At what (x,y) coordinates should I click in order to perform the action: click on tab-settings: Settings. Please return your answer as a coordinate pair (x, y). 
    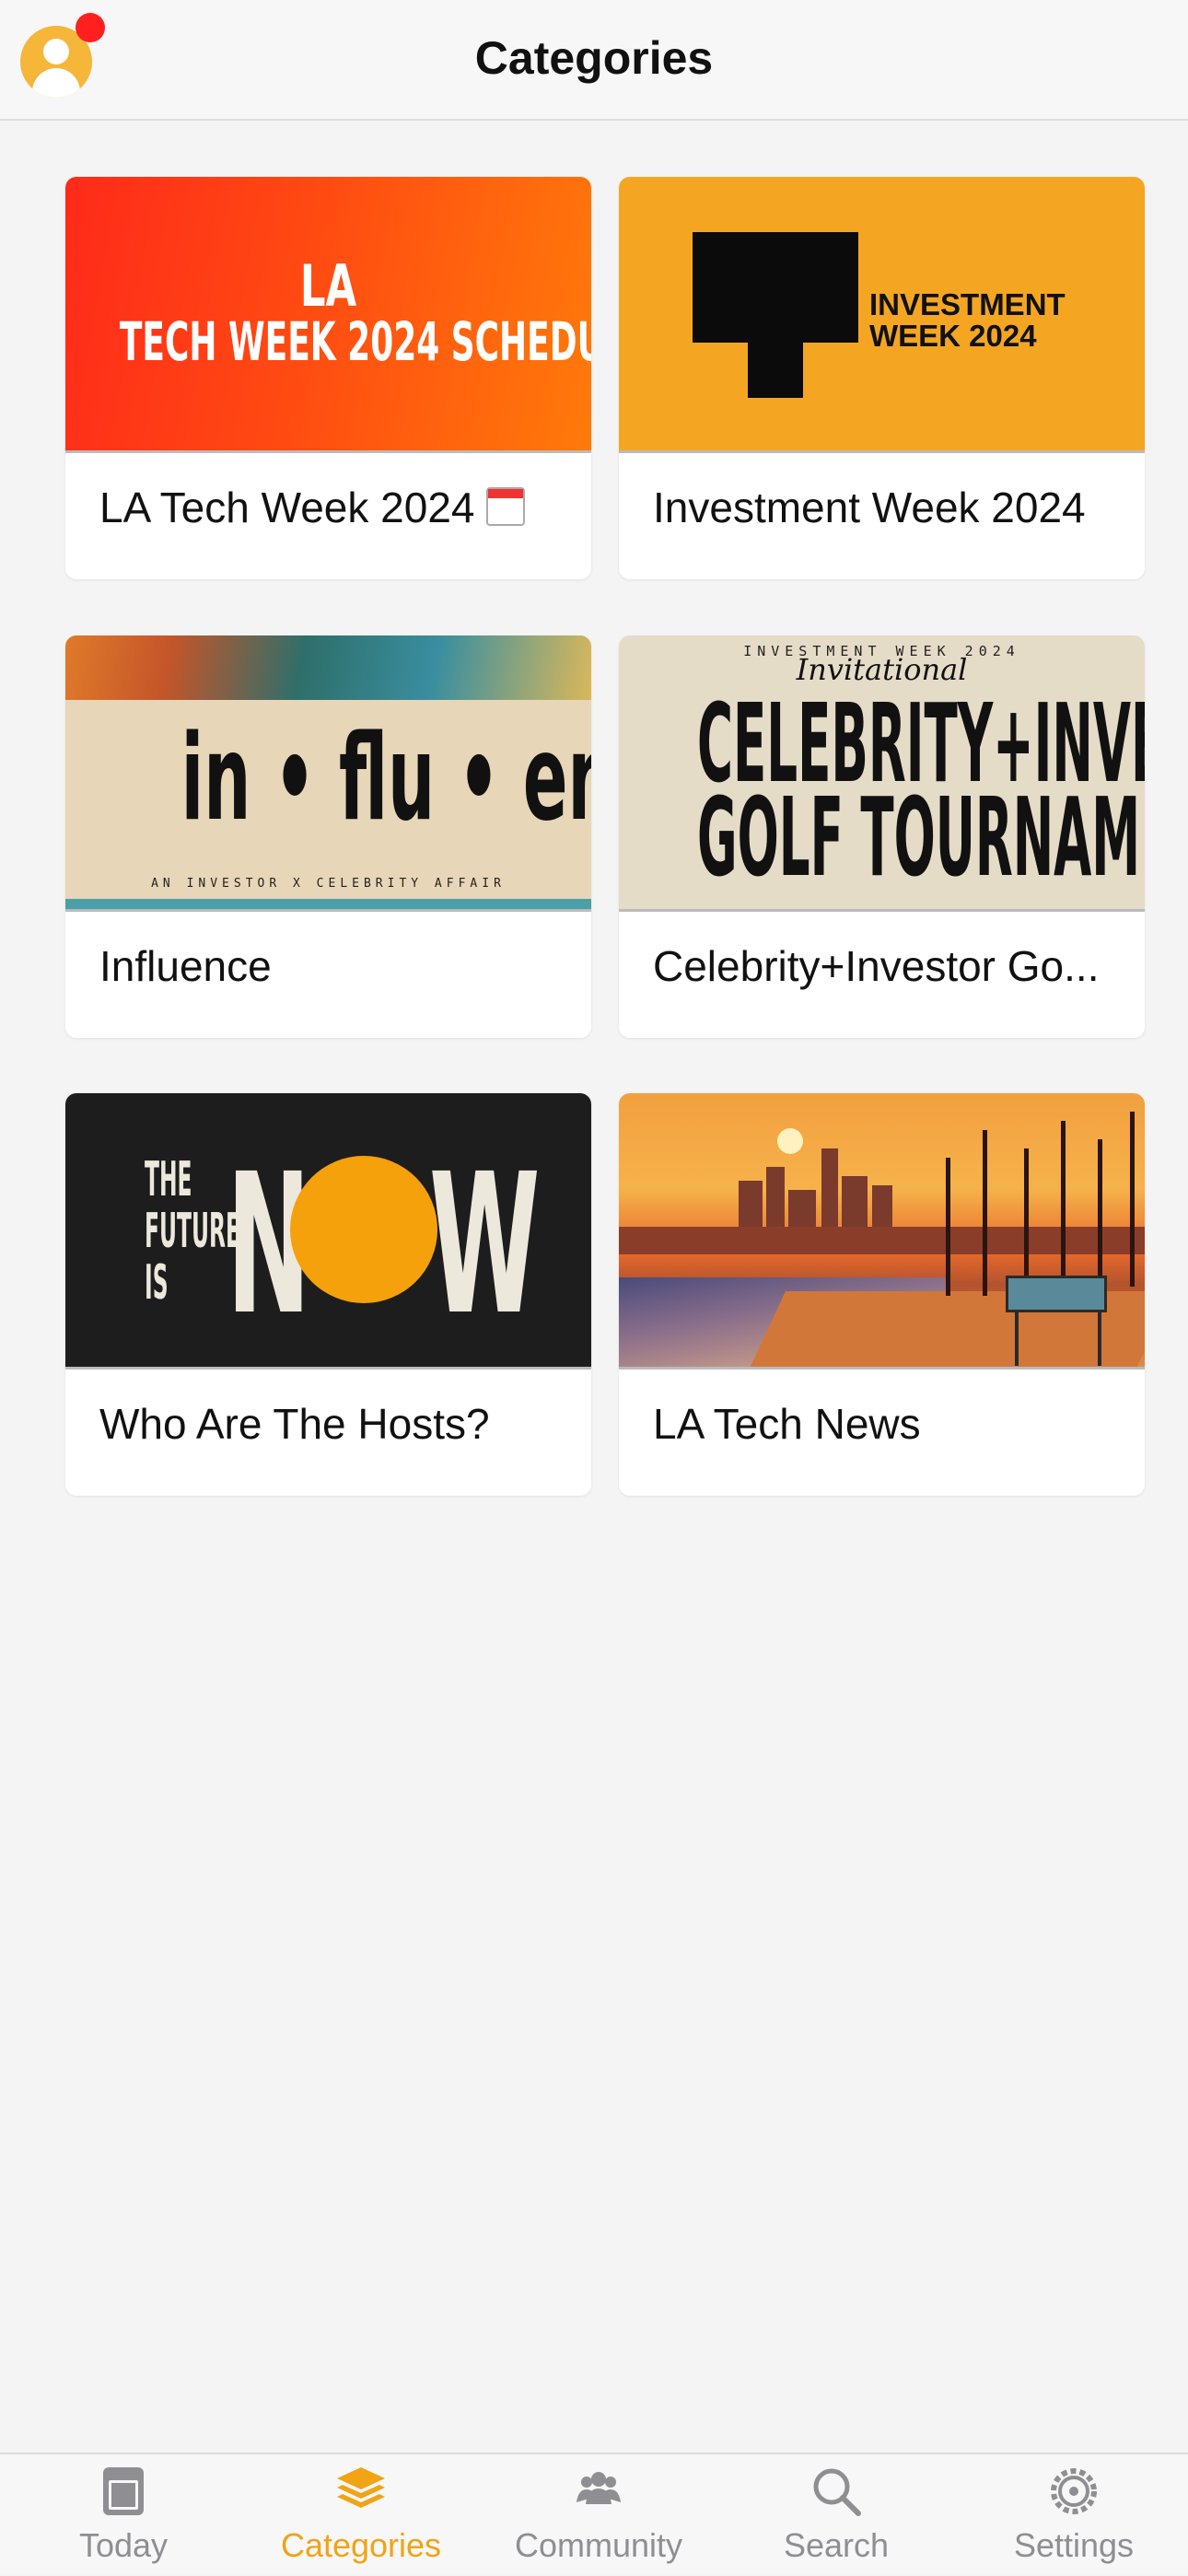
    Looking at the image, I should click on (1071, 2515).